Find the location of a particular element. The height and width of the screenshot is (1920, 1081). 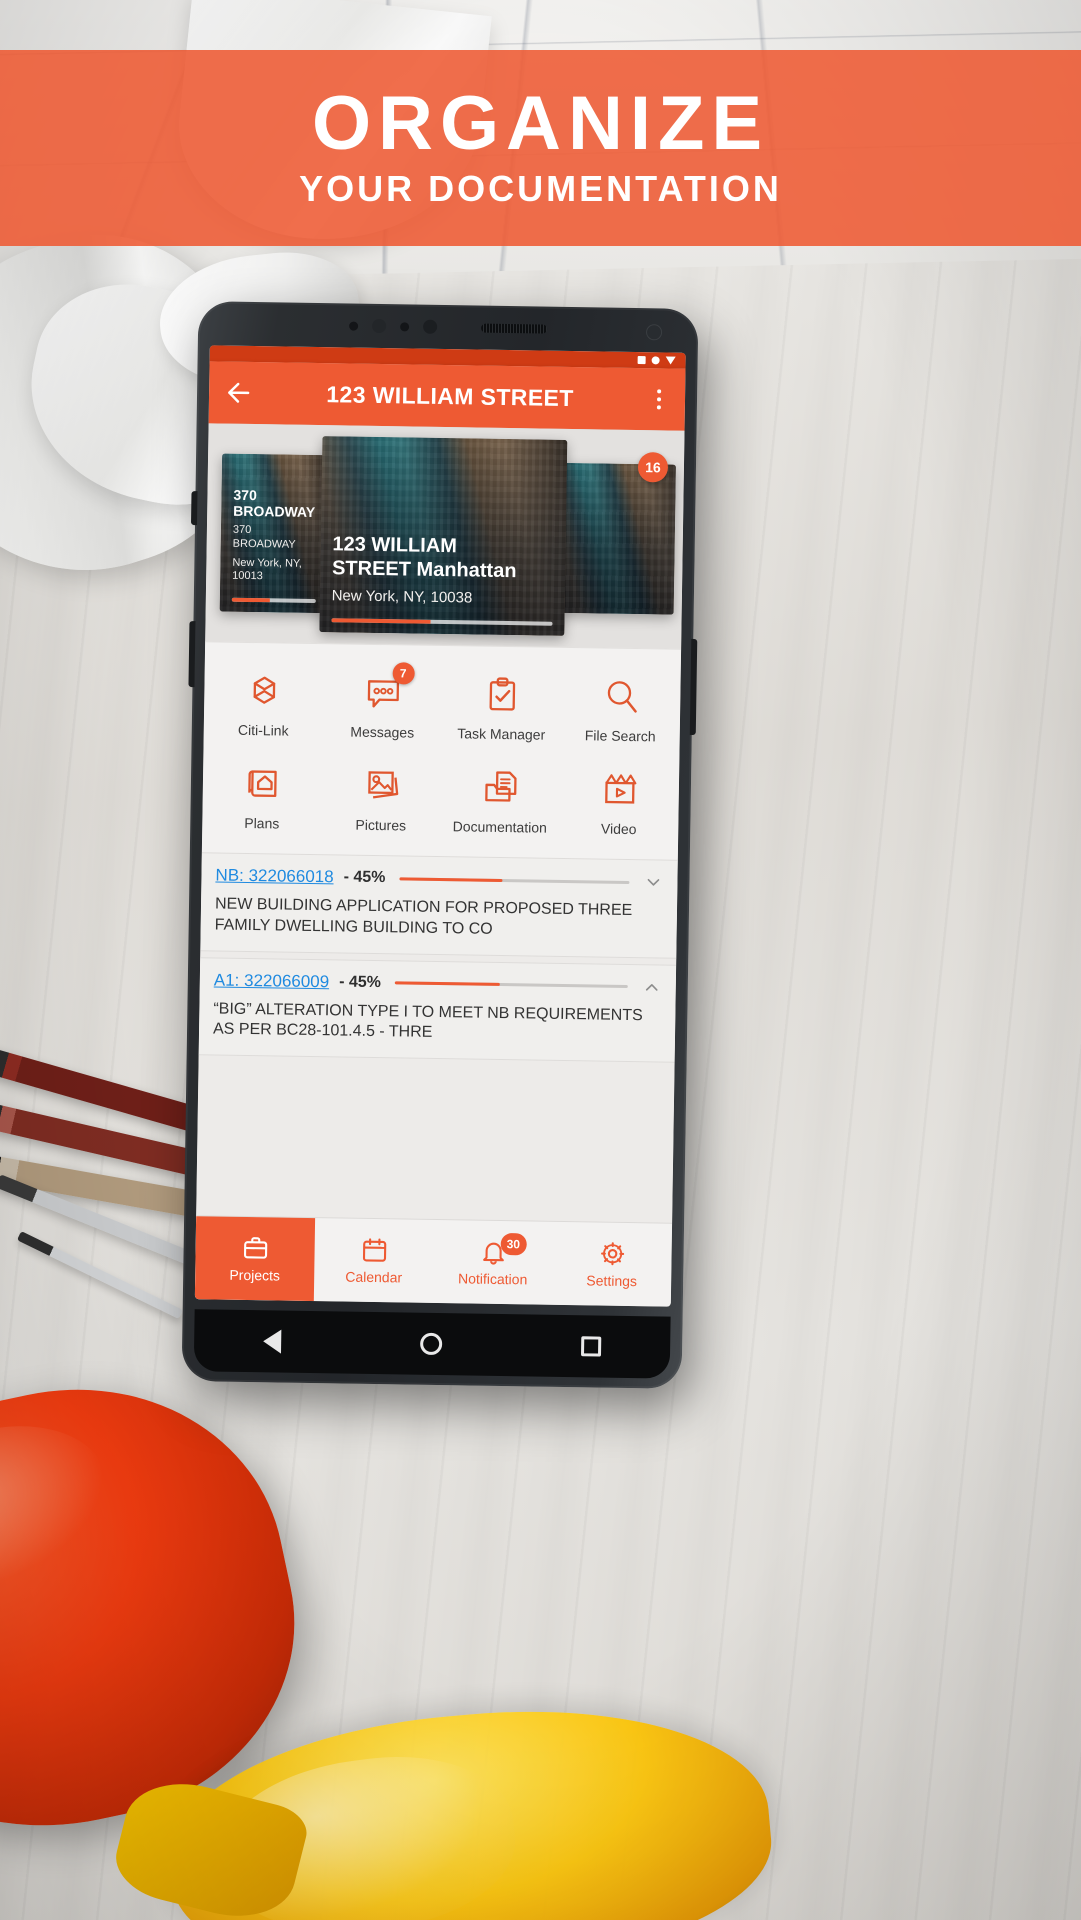

pictures-icon is located at coordinates (381, 785).